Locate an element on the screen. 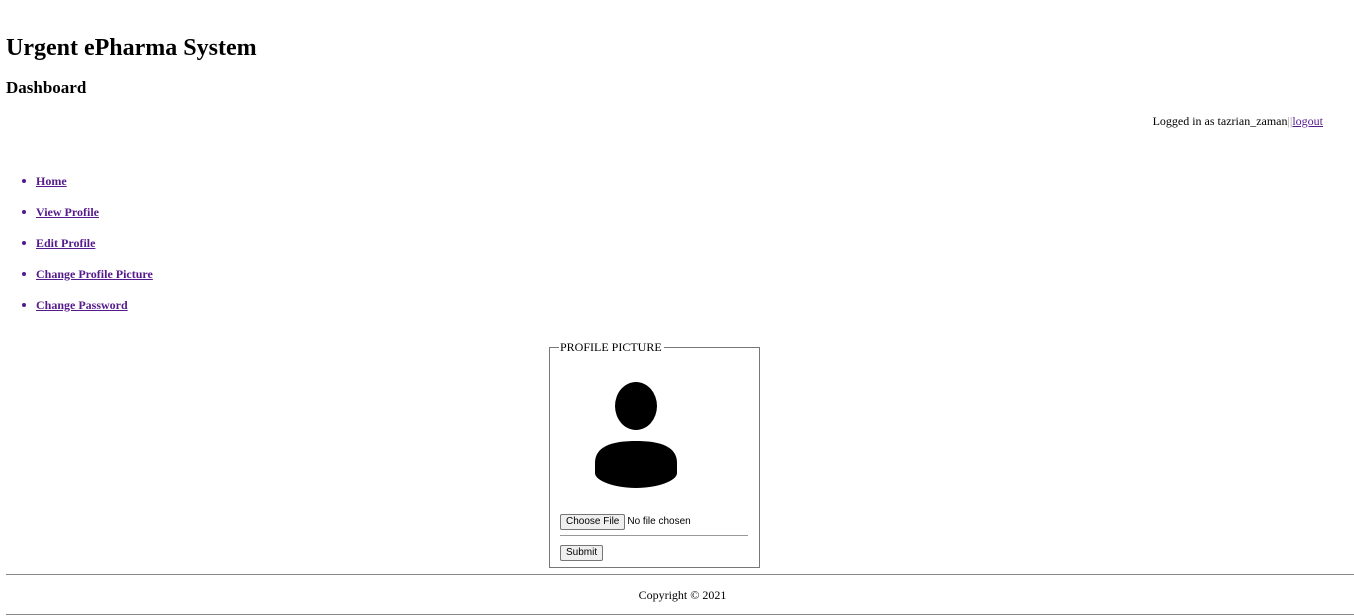  user-silhouette-icon is located at coordinates (636, 435).